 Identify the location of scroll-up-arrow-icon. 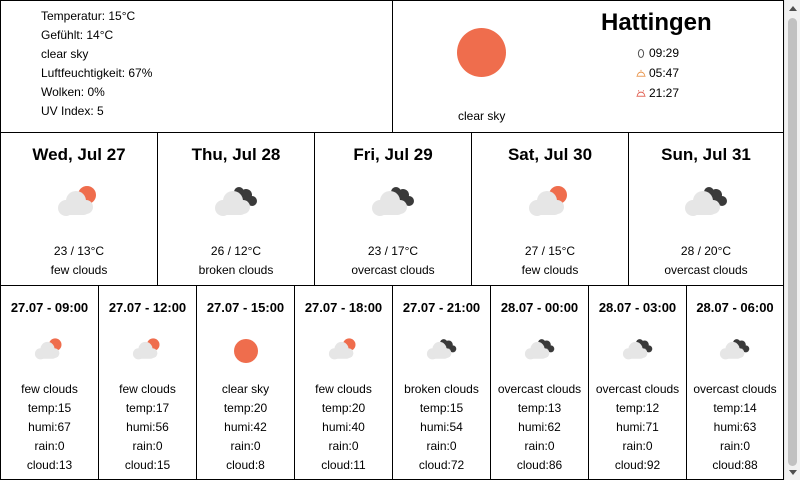
(792, 8).